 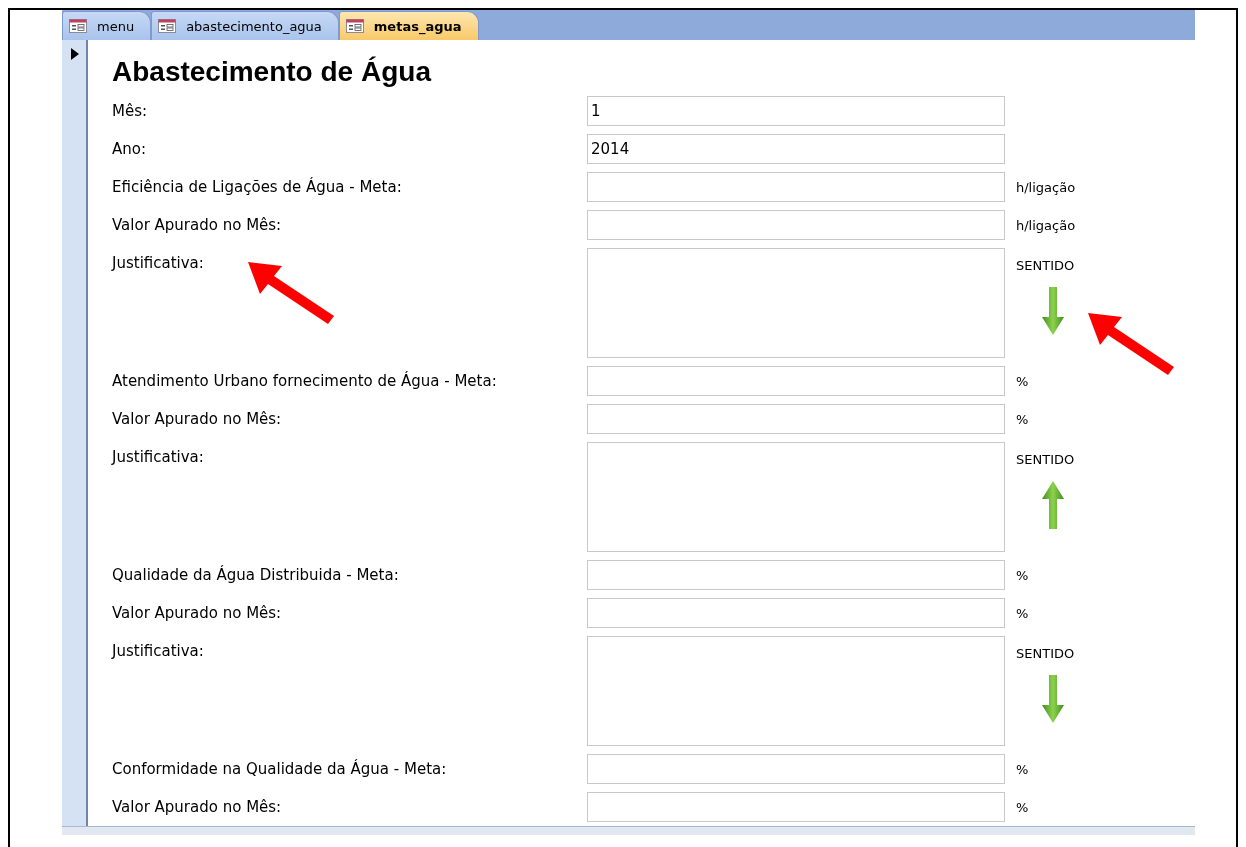 What do you see at coordinates (272, 72) in the screenshot?
I see `form-title: Abastecimento de Água` at bounding box center [272, 72].